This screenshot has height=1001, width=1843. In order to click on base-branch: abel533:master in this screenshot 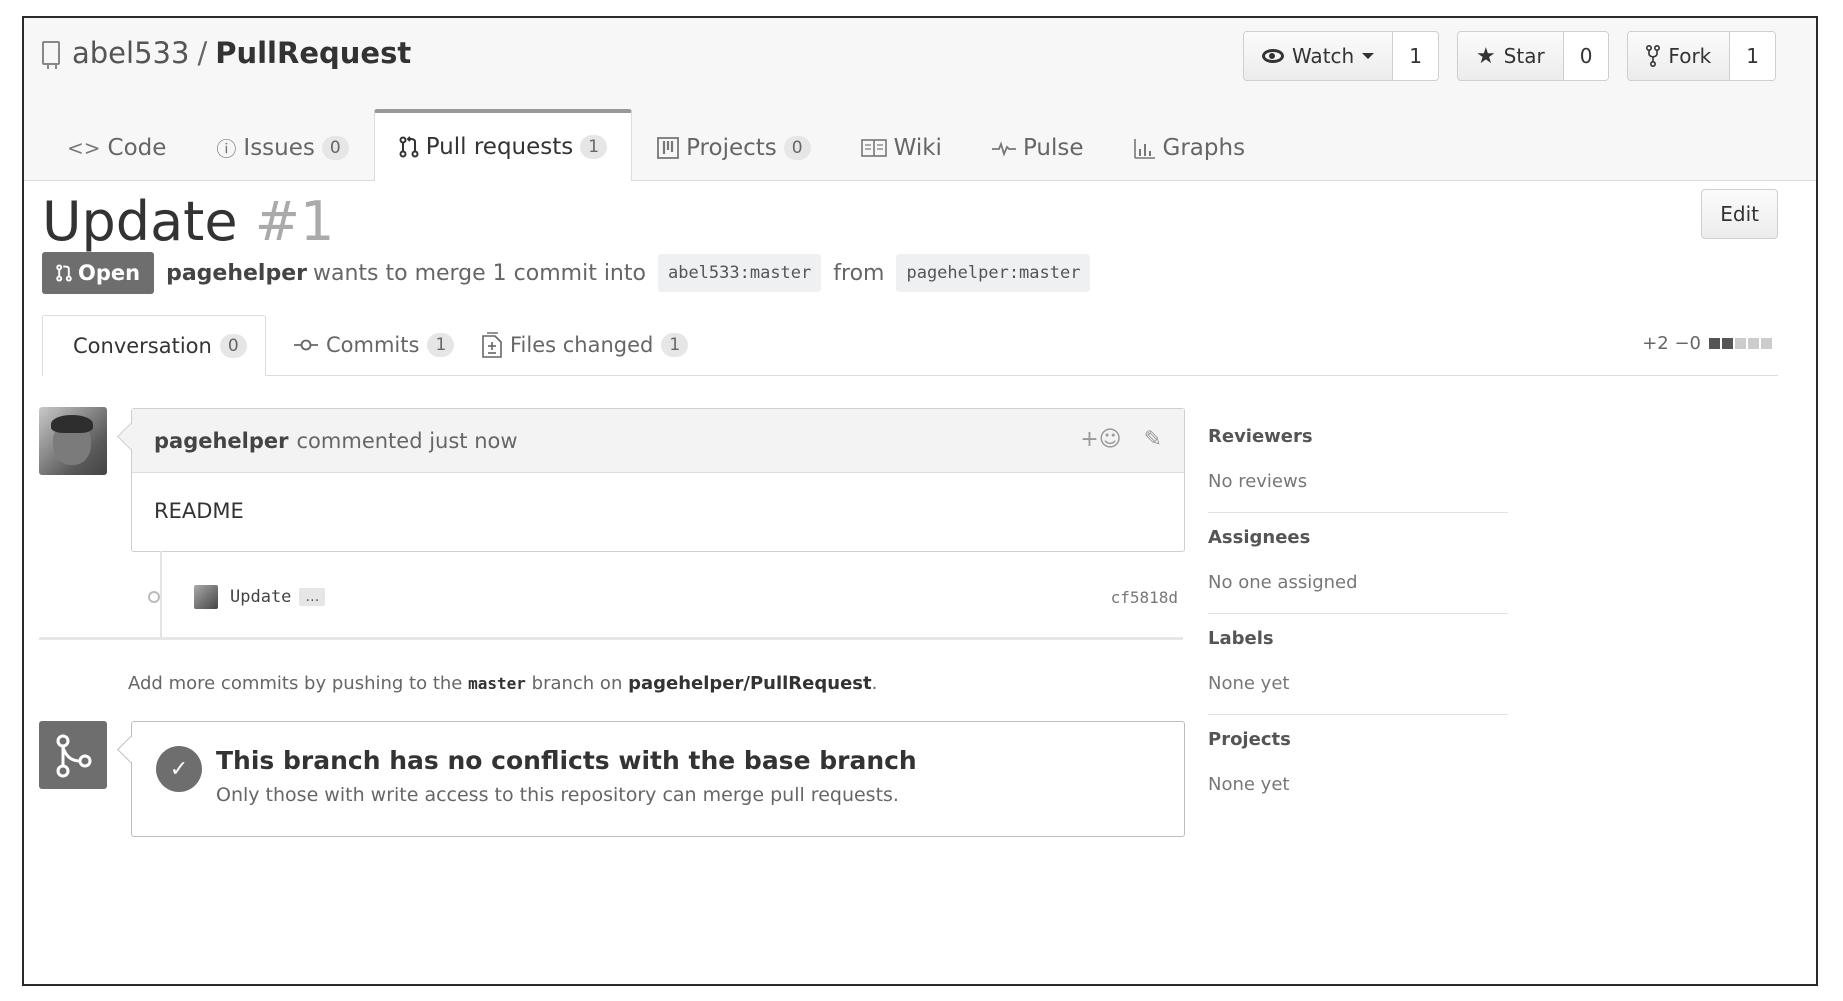, I will do `click(739, 273)`.